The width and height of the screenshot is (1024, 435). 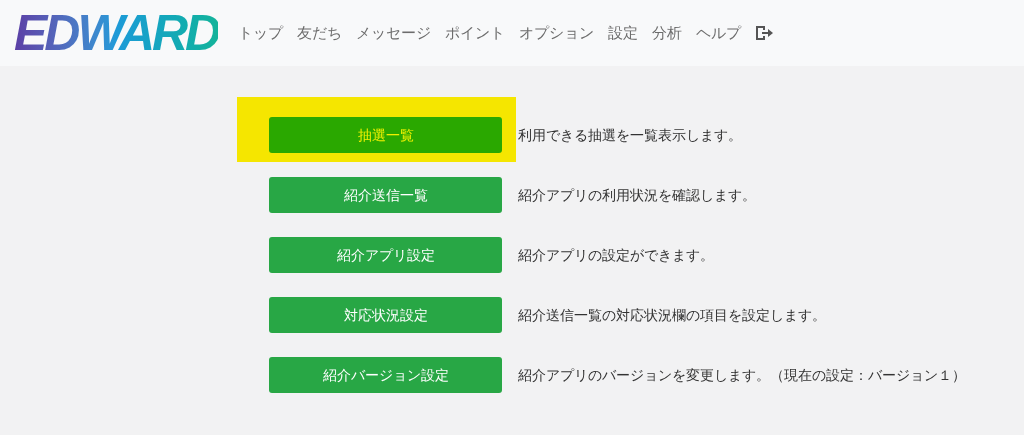 What do you see at coordinates (764, 33) in the screenshot?
I see `logout-icon` at bounding box center [764, 33].